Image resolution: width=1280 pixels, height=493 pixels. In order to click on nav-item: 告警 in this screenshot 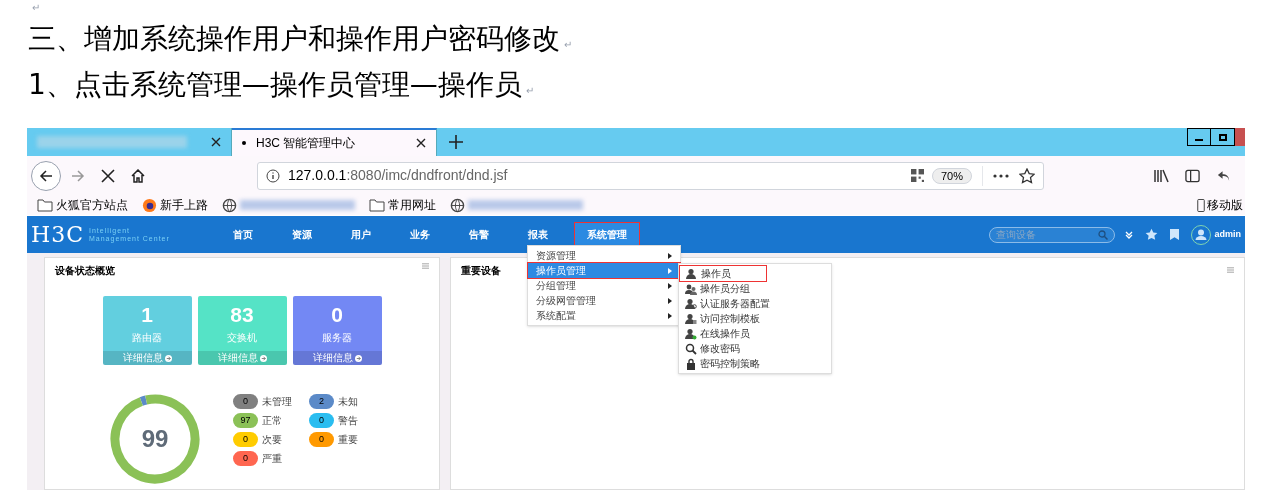, I will do `click(479, 234)`.